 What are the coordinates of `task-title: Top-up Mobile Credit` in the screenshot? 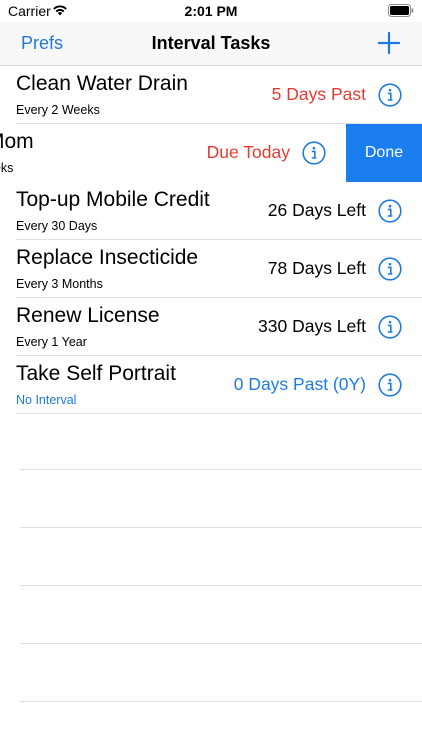 It's located at (113, 199).